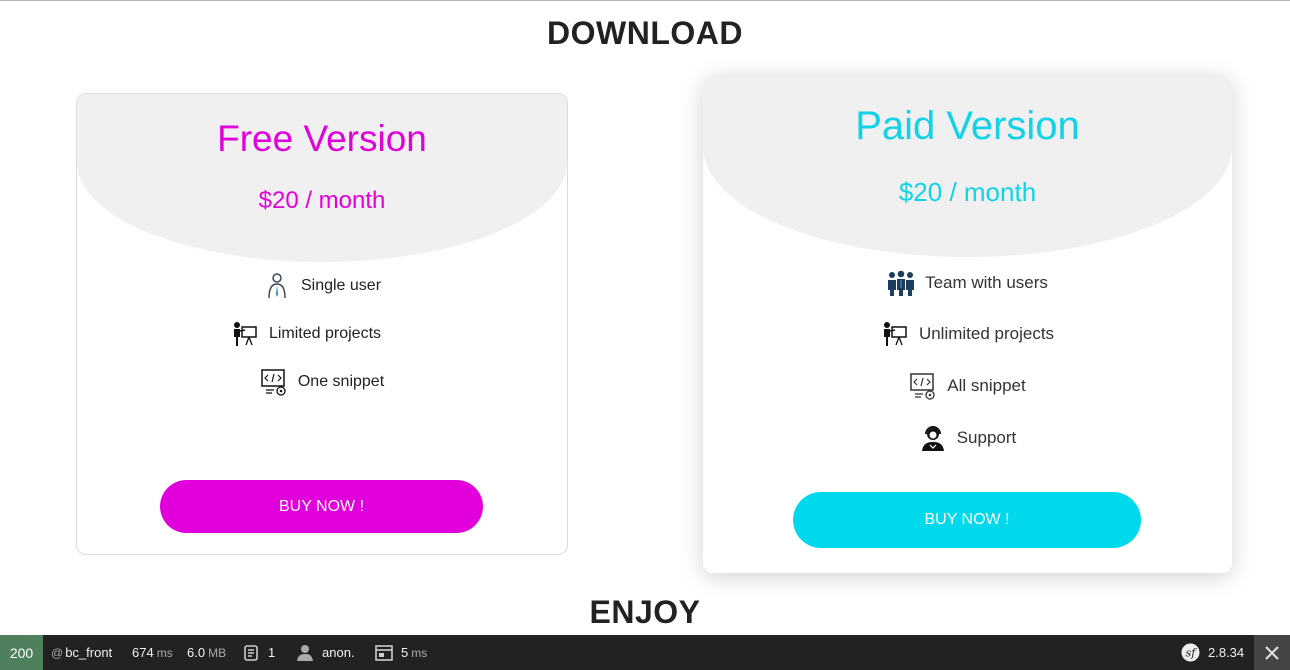  I want to click on route-prefix: @, so click(57, 652).